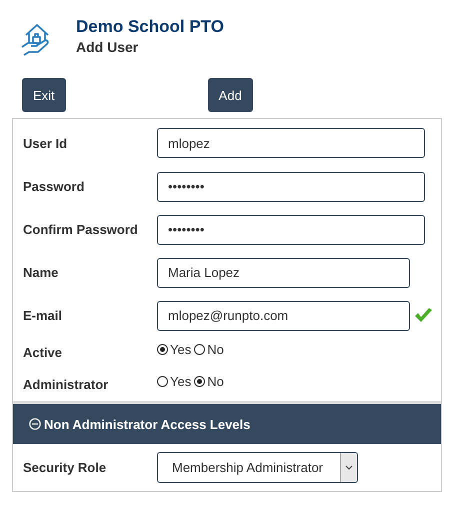 The height and width of the screenshot is (505, 452). I want to click on field-label: Administrator, so click(66, 384).